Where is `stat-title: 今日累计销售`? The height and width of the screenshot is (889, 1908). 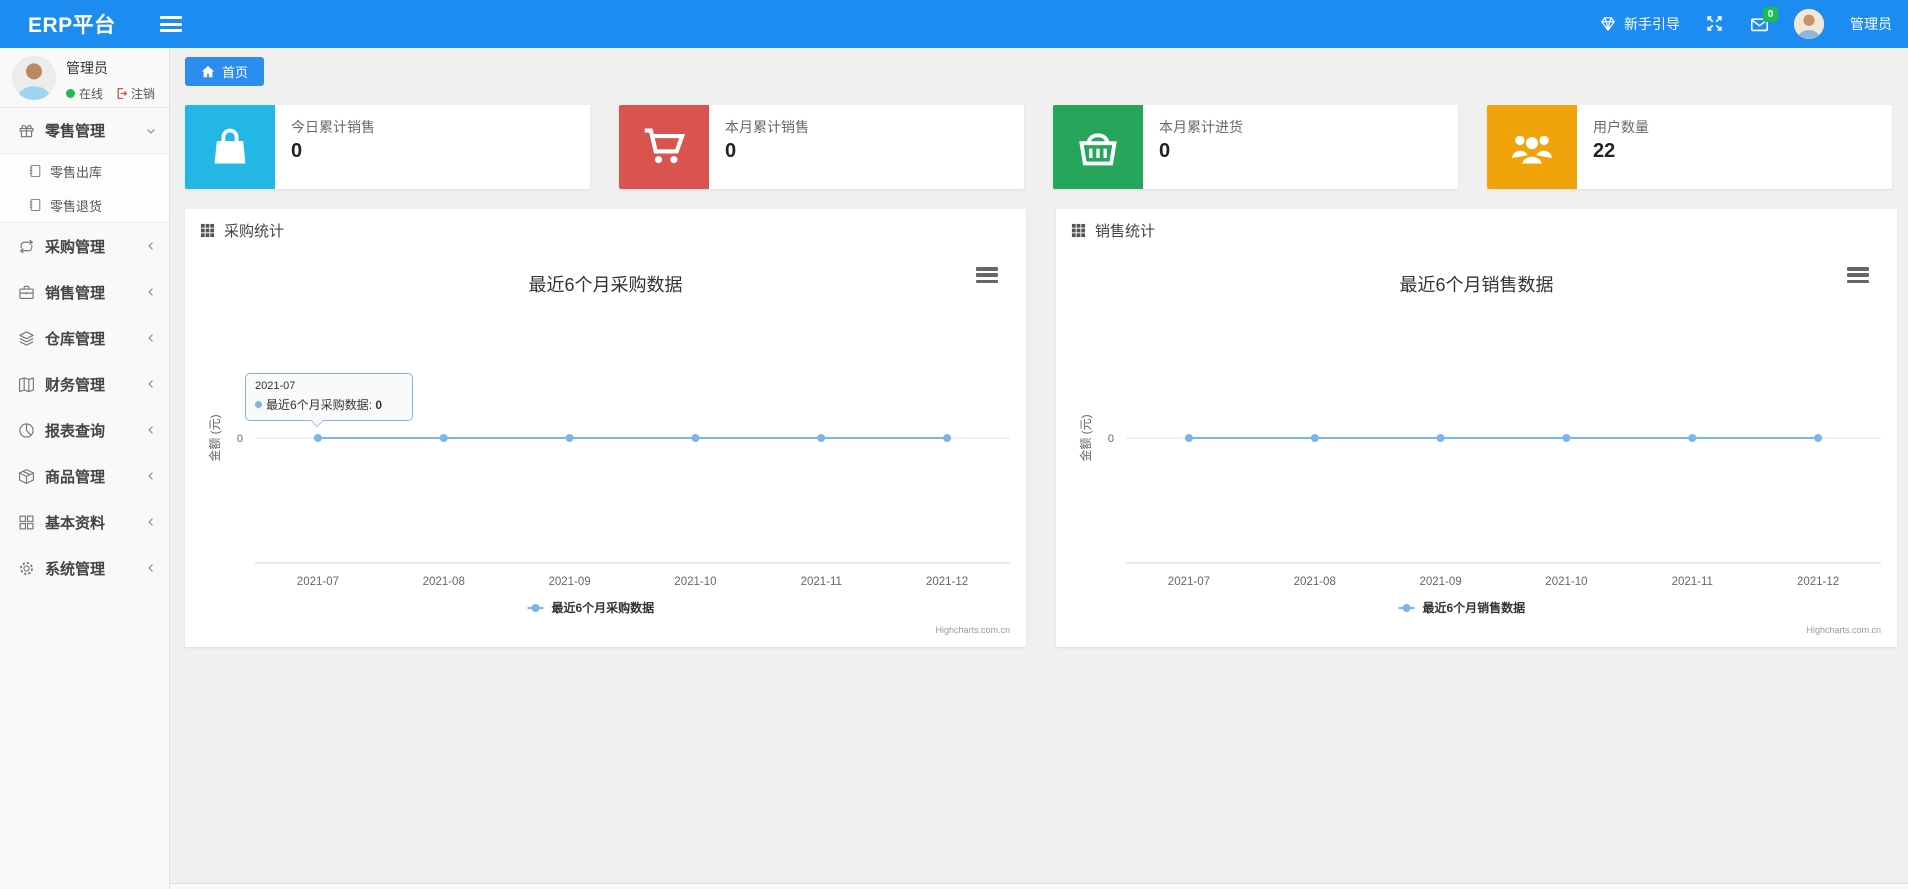
stat-title: 今日累计销售 is located at coordinates (333, 127).